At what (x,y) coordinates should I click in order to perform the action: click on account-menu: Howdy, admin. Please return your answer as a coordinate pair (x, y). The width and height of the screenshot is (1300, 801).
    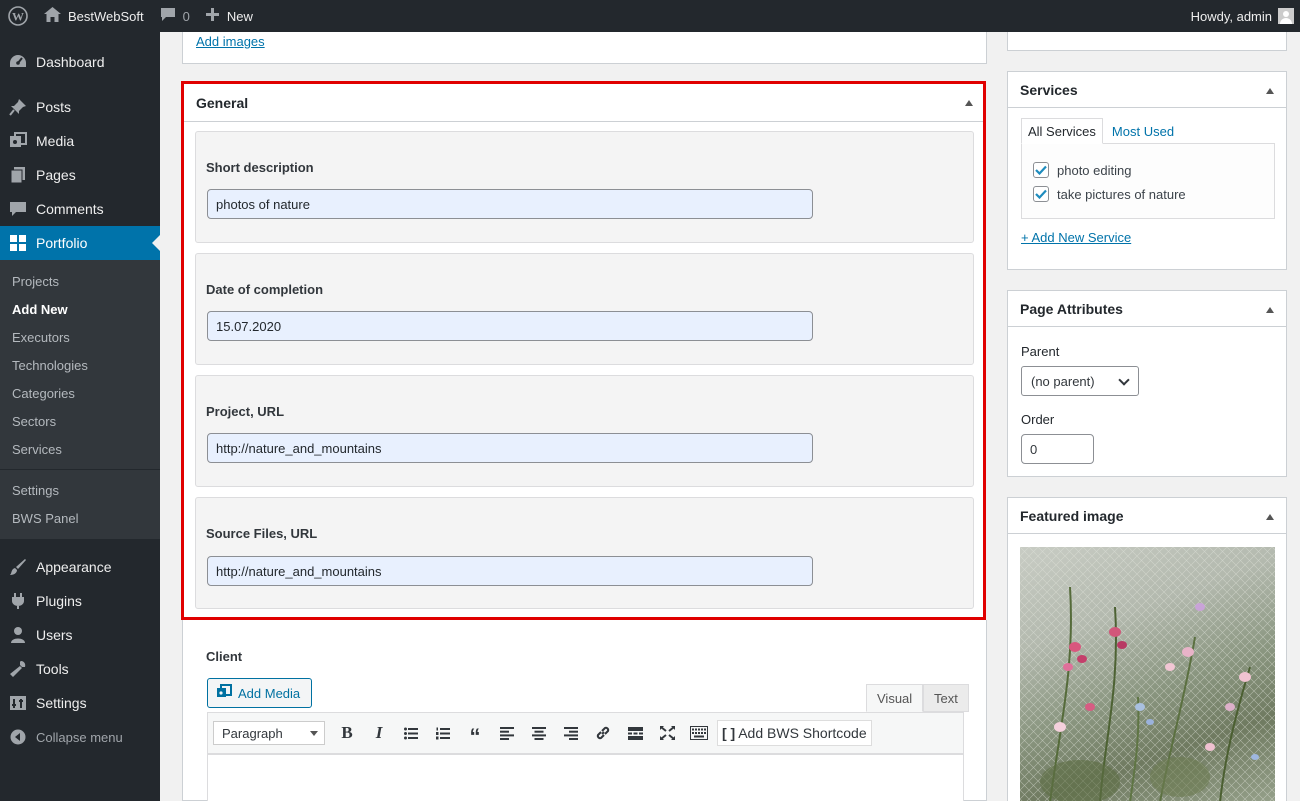
    Looking at the image, I should click on (1241, 16).